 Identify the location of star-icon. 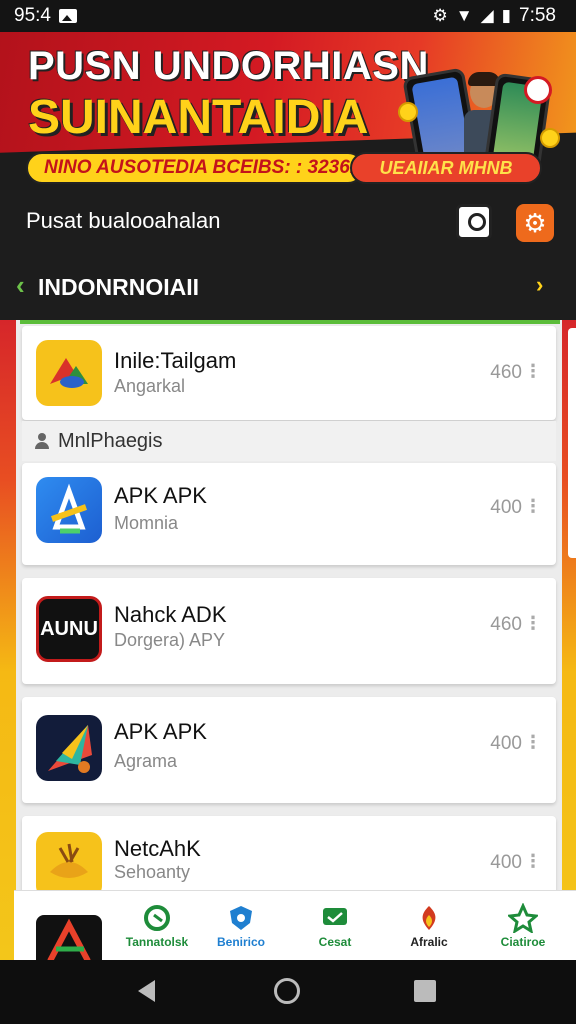
(523, 918).